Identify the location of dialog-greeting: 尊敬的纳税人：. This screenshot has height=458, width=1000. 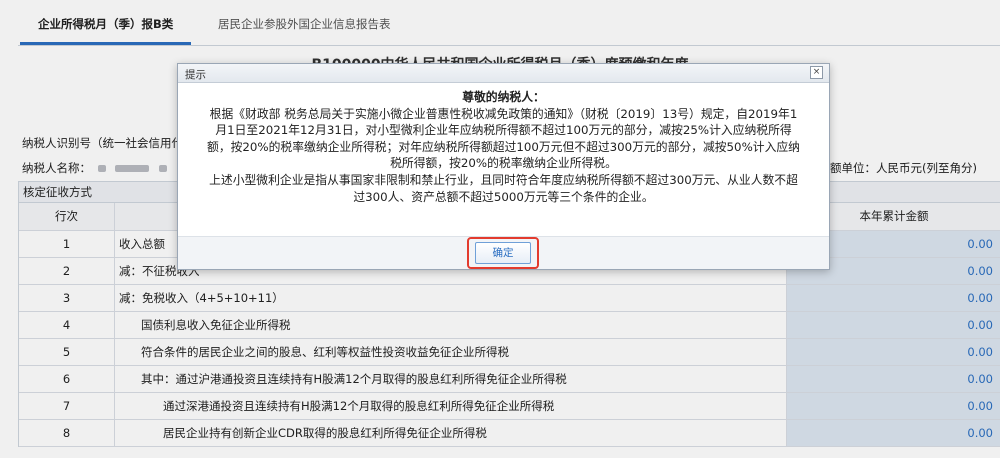
(503, 97).